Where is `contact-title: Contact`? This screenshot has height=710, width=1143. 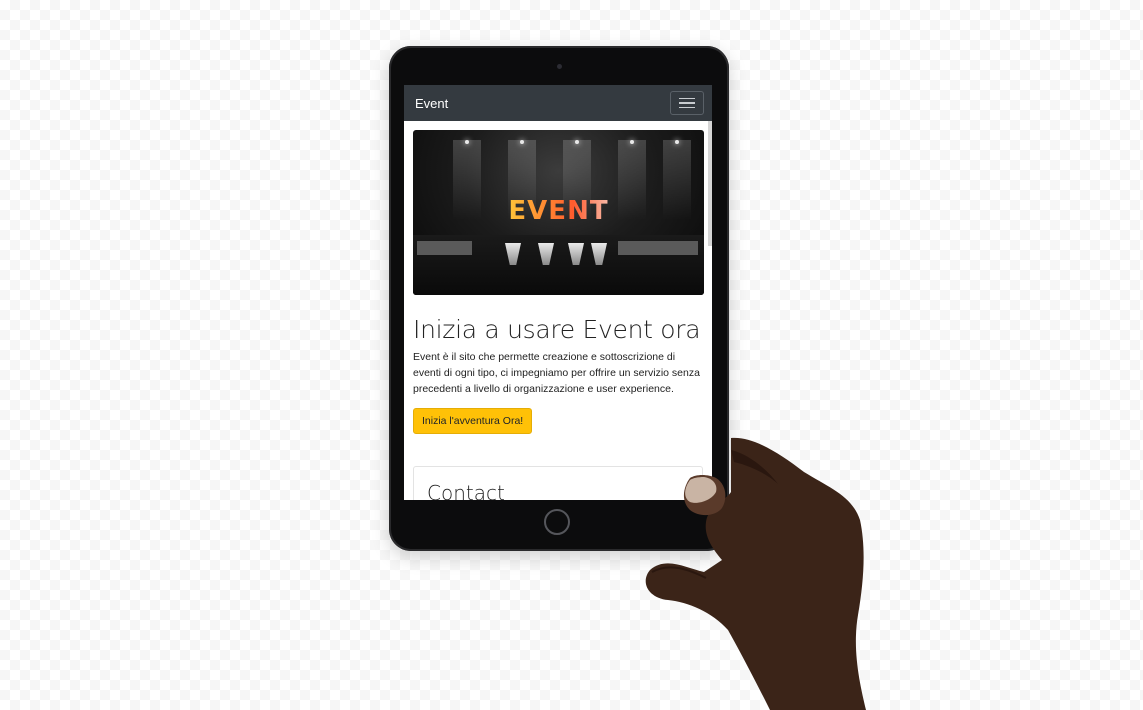
contact-title: Contact is located at coordinates (466, 490).